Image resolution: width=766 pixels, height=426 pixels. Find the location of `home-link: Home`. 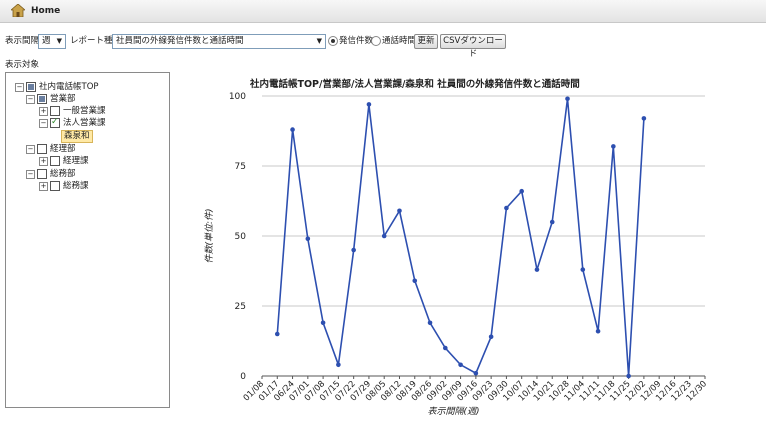

home-link: Home is located at coordinates (45, 11).